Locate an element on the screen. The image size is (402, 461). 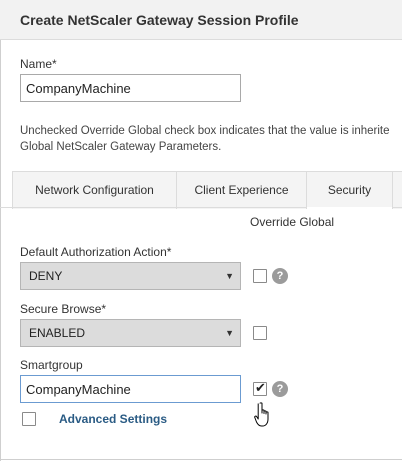
tab-security: Security is located at coordinates (350, 190).